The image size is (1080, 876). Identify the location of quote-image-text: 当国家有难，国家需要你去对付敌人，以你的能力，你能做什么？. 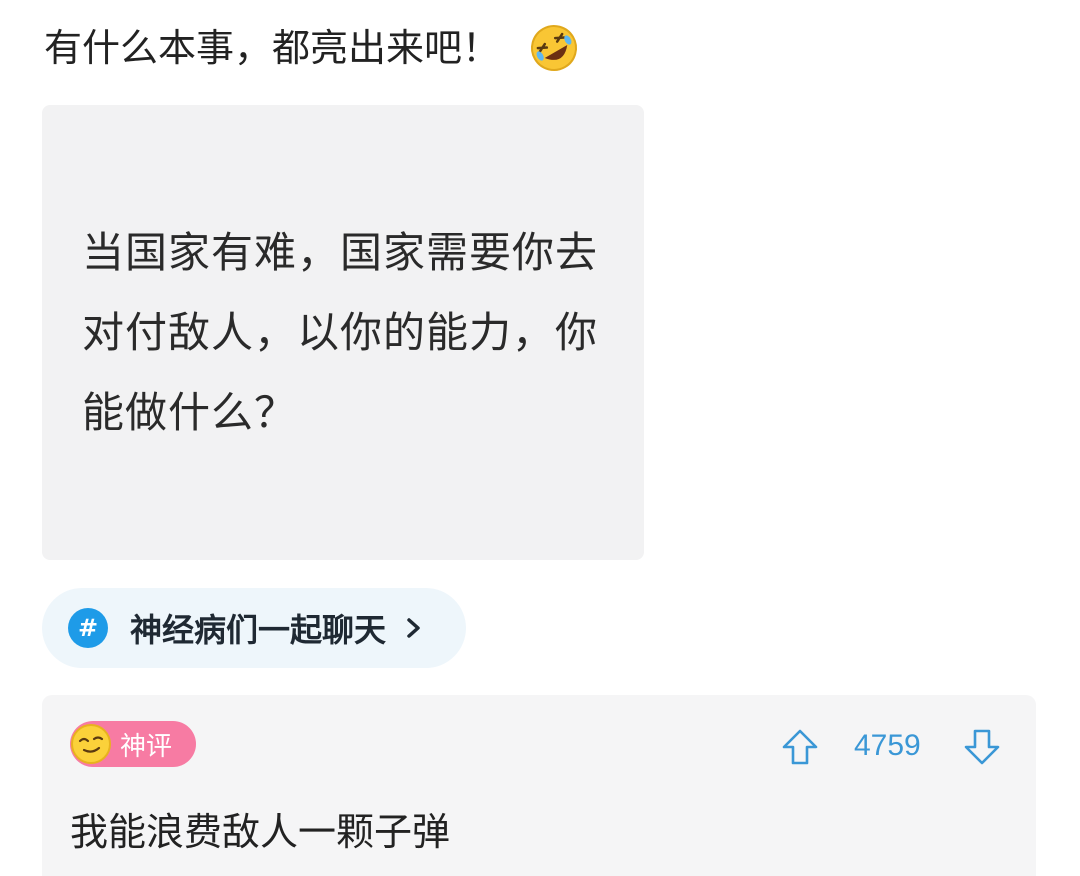
(340, 332).